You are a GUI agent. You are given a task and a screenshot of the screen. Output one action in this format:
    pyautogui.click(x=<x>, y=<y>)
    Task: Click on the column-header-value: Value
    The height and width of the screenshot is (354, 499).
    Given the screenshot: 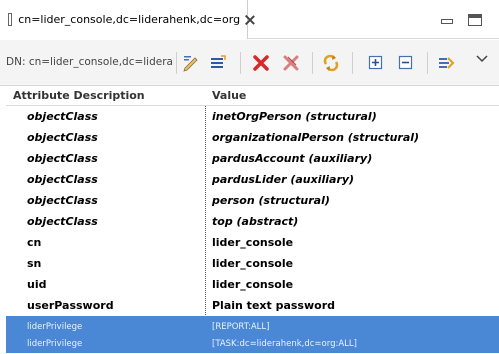 What is the action you would take?
    pyautogui.click(x=229, y=95)
    